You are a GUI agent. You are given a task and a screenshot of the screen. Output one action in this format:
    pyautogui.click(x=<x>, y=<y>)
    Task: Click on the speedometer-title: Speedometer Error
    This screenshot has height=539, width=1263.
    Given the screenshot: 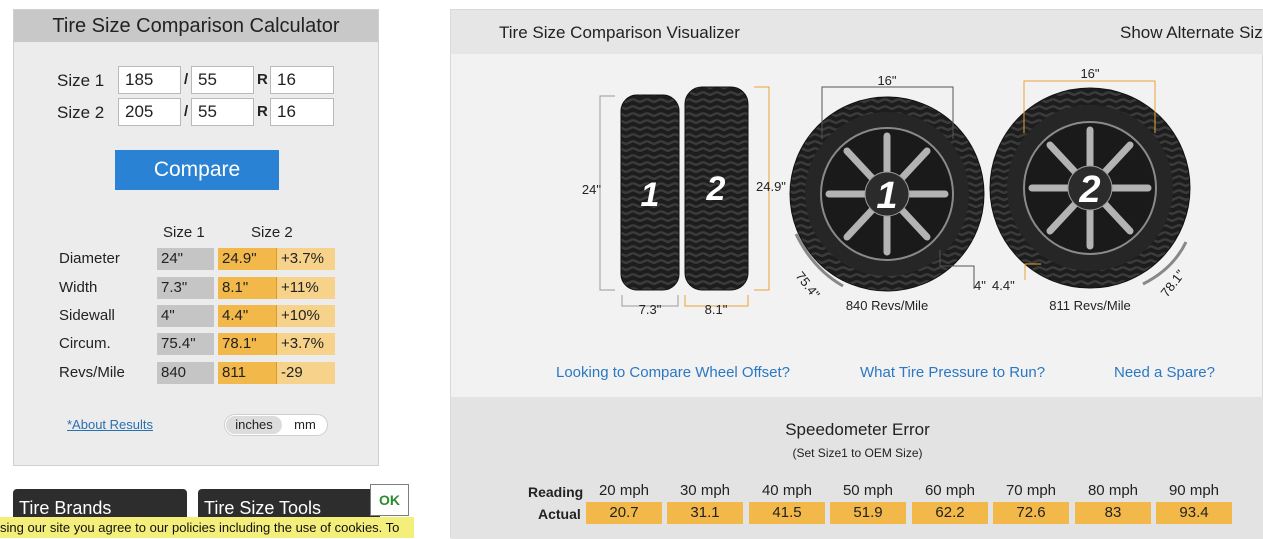 What is the action you would take?
    pyautogui.click(x=857, y=429)
    